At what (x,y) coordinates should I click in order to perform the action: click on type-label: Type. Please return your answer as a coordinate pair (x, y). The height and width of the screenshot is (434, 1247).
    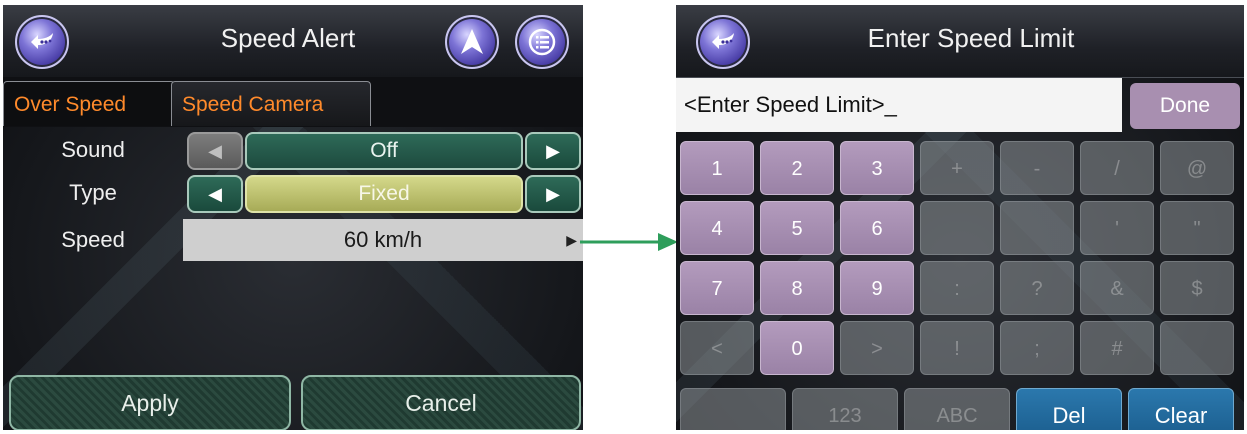
    Looking at the image, I should click on (93, 192).